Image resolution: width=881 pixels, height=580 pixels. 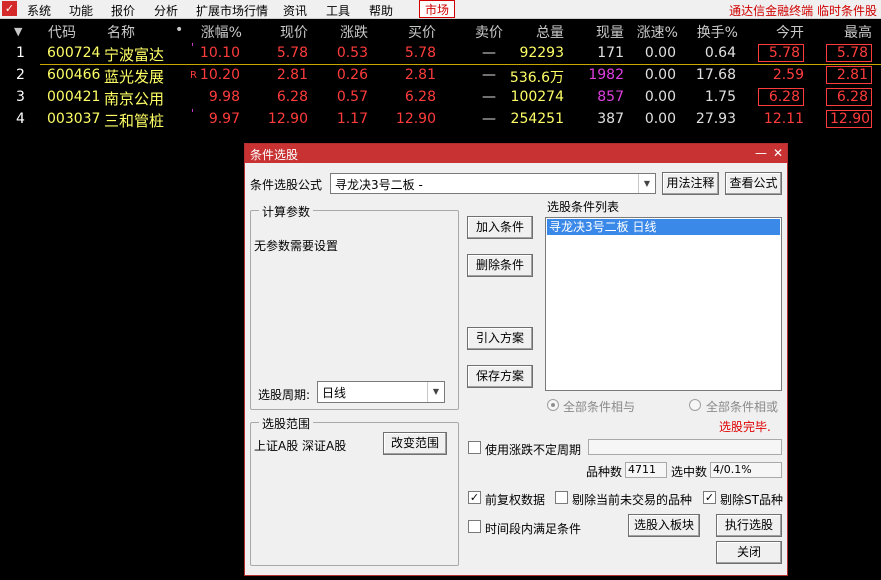 I want to click on col-code: 代码, so click(x=62, y=32).